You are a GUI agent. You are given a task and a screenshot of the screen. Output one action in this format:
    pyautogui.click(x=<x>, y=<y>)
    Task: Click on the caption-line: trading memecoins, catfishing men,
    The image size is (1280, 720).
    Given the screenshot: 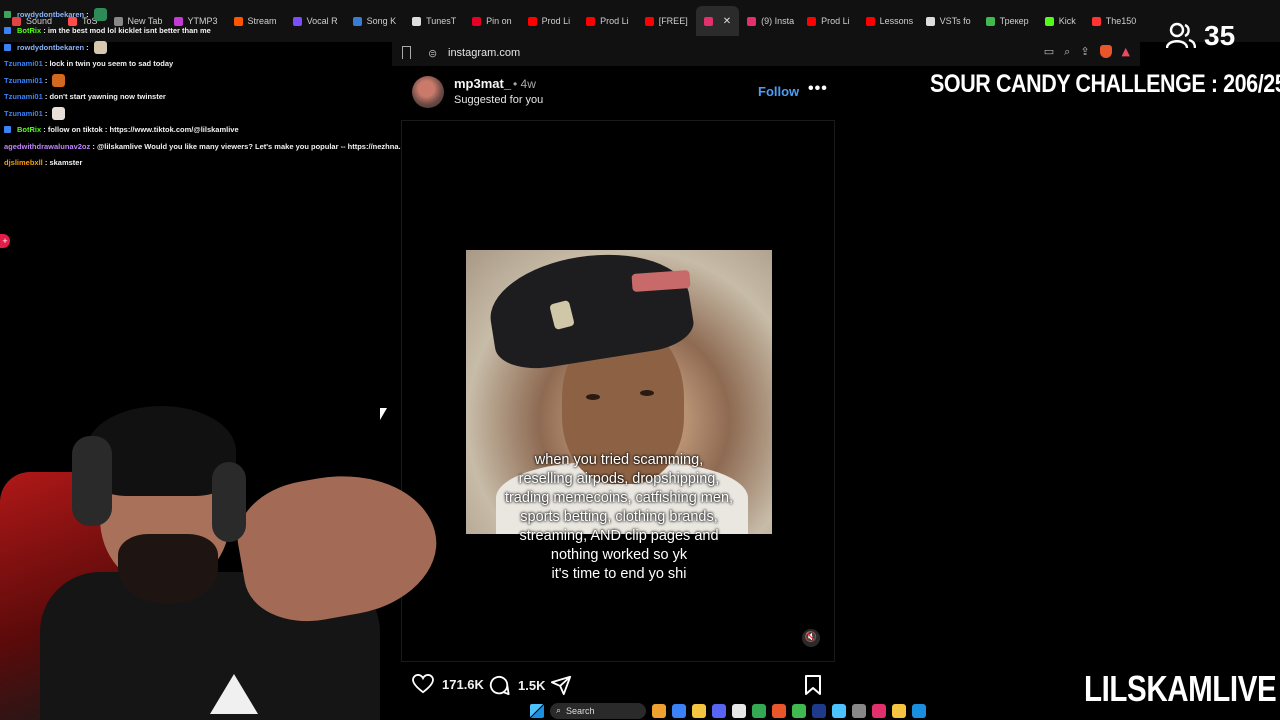 What is the action you would take?
    pyautogui.click(x=619, y=498)
    